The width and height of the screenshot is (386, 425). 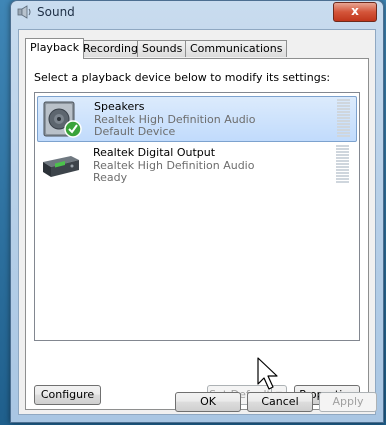 I want to click on digital-output-icon, so click(x=61, y=166).